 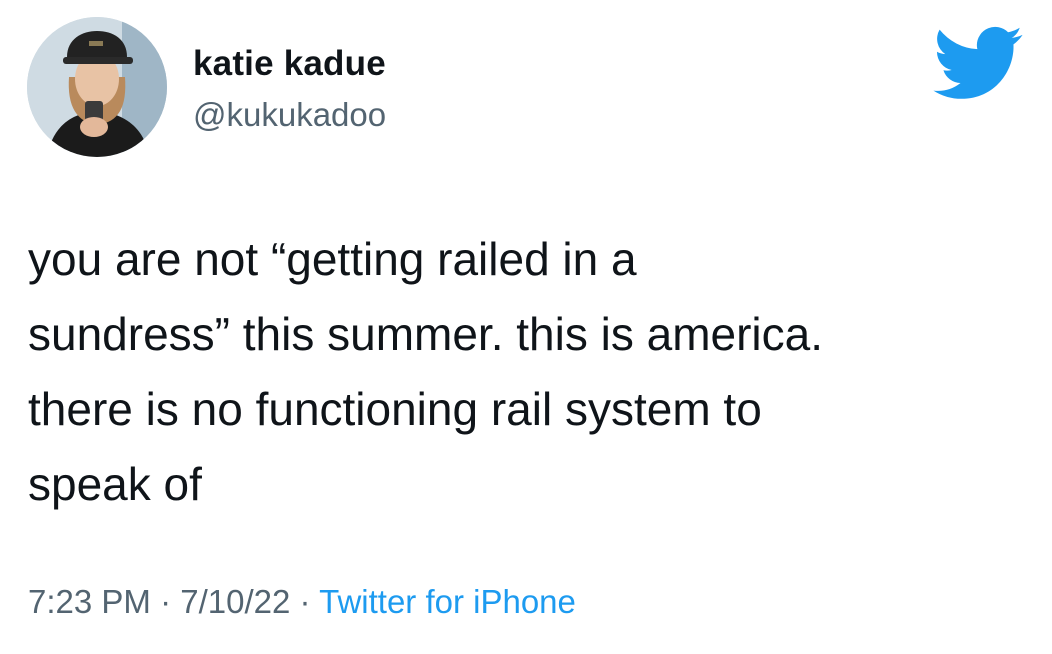 I want to click on tweet-time: 7:23 PM, so click(x=89, y=601).